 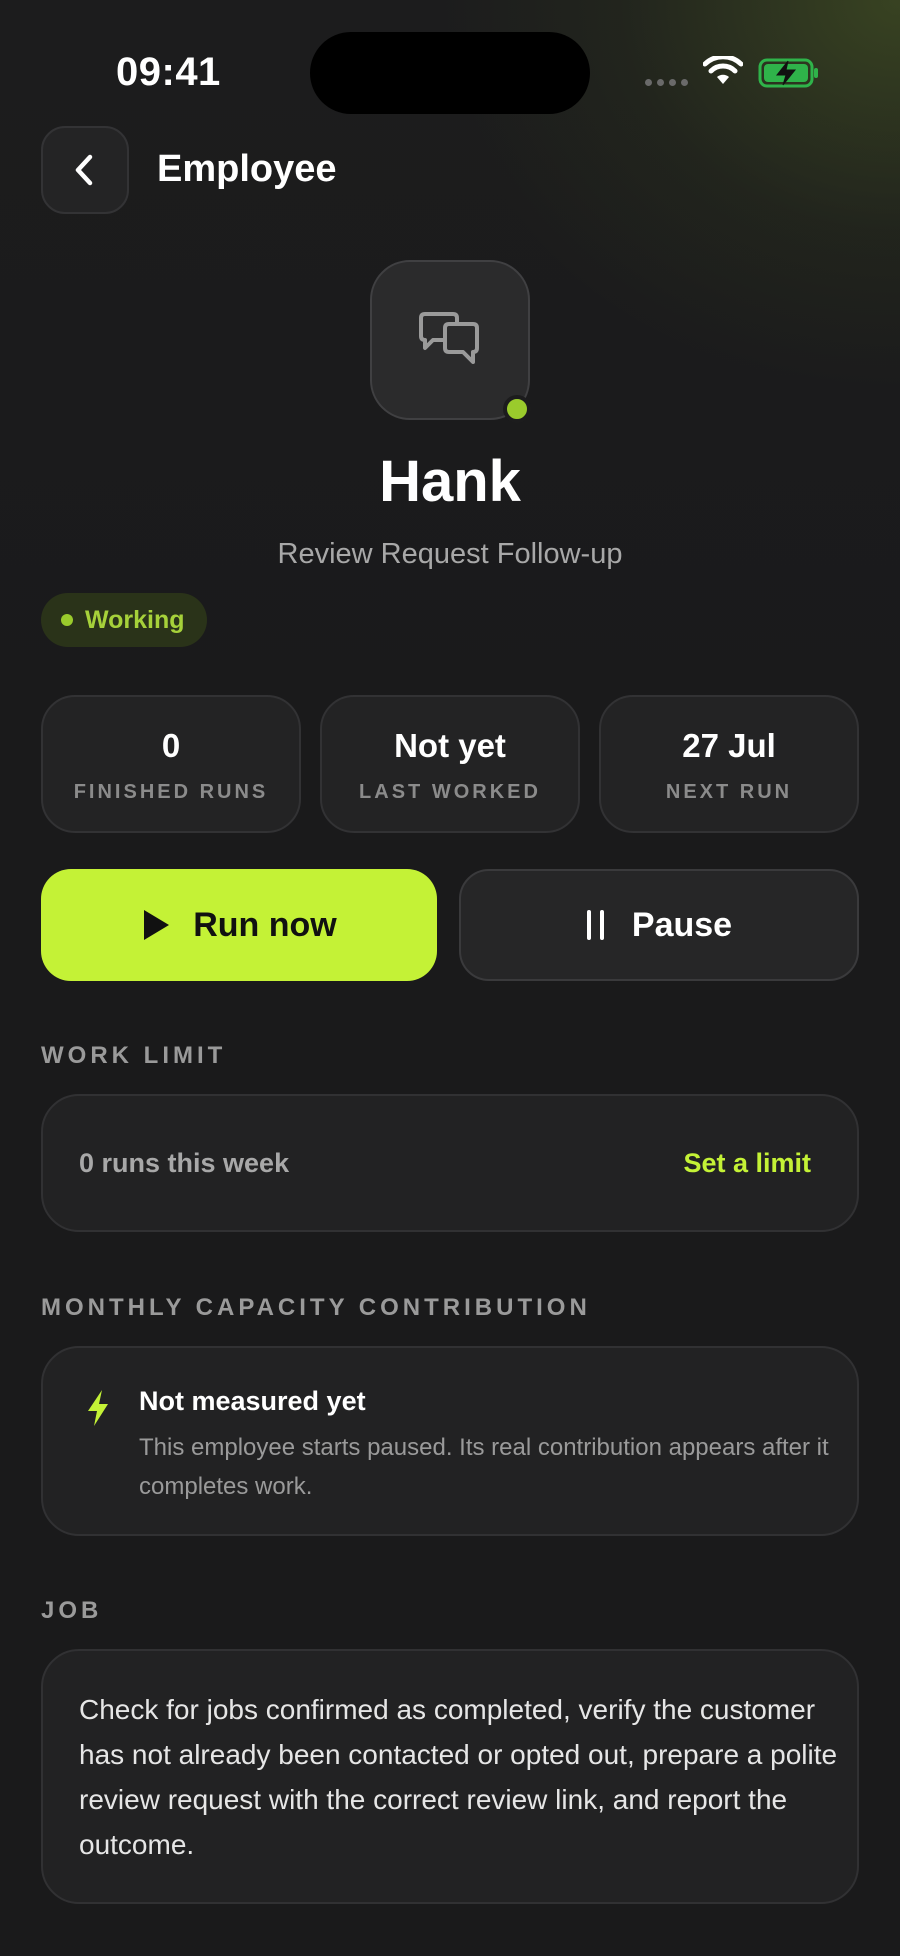 I want to click on stat-last-worked: Not yet LAST WORKED, so click(x=450, y=764).